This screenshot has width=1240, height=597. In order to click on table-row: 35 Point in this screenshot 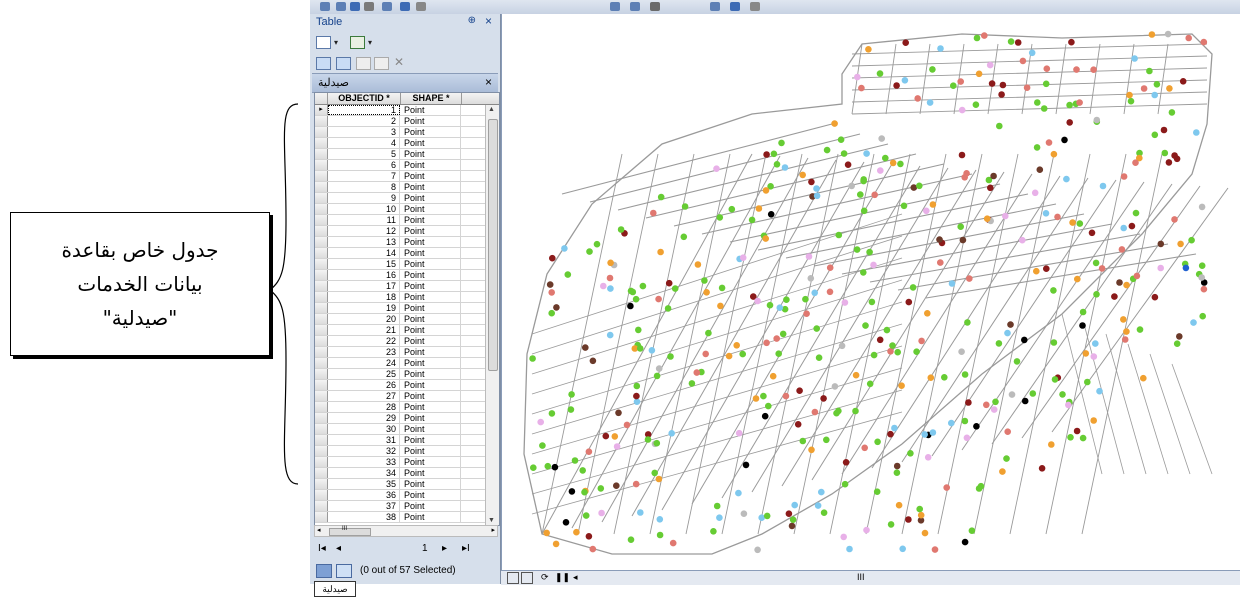, I will do `click(400, 484)`.